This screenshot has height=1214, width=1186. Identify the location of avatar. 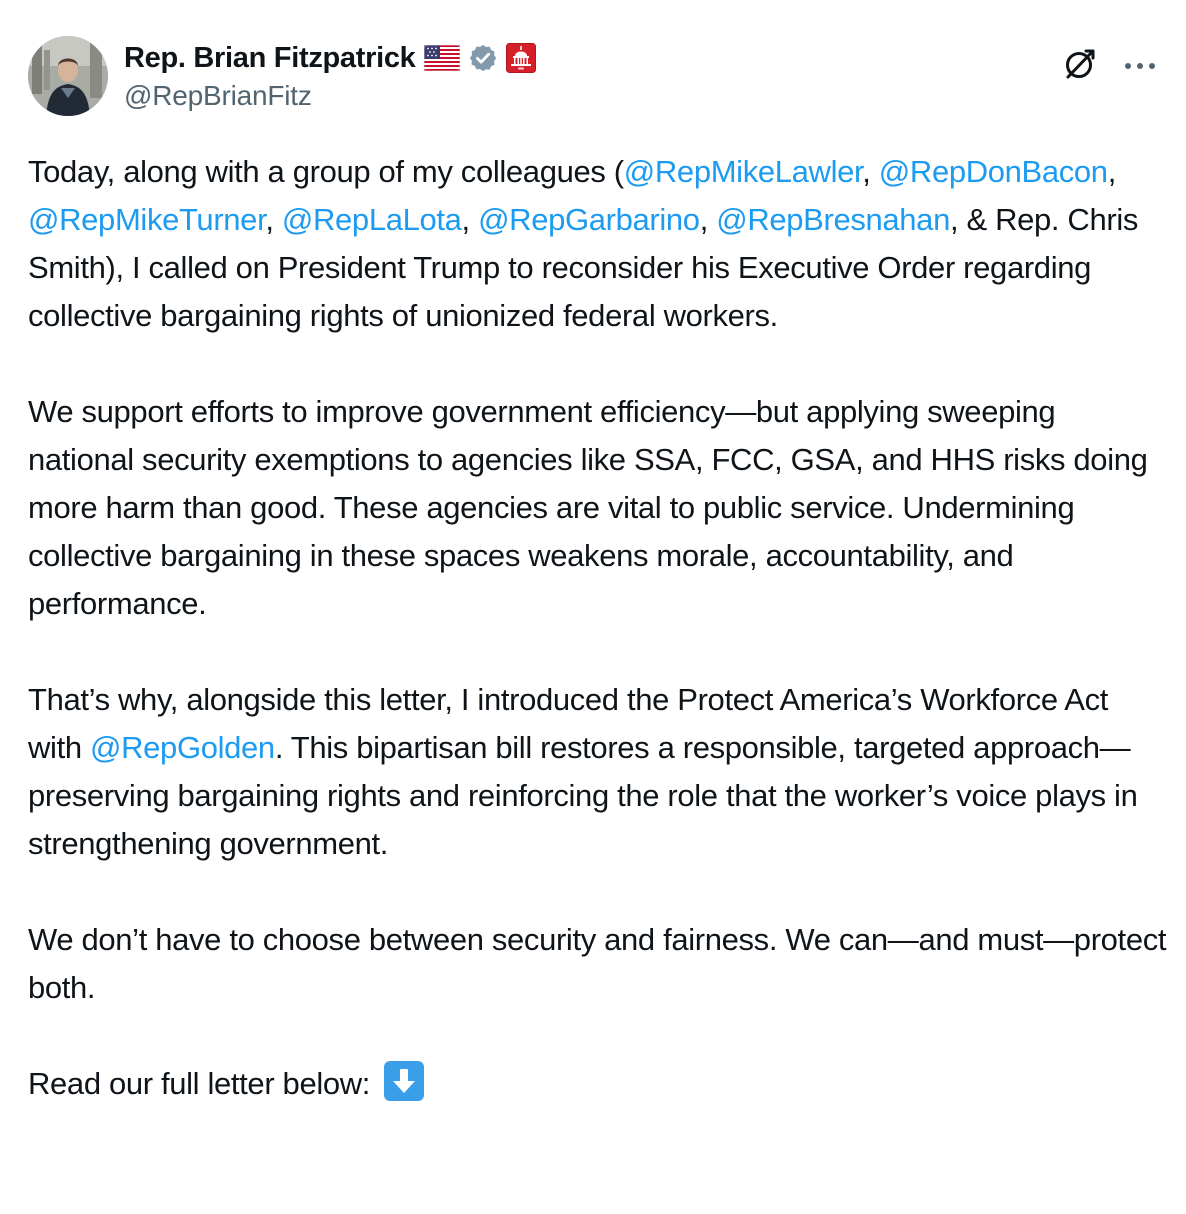
(68, 76).